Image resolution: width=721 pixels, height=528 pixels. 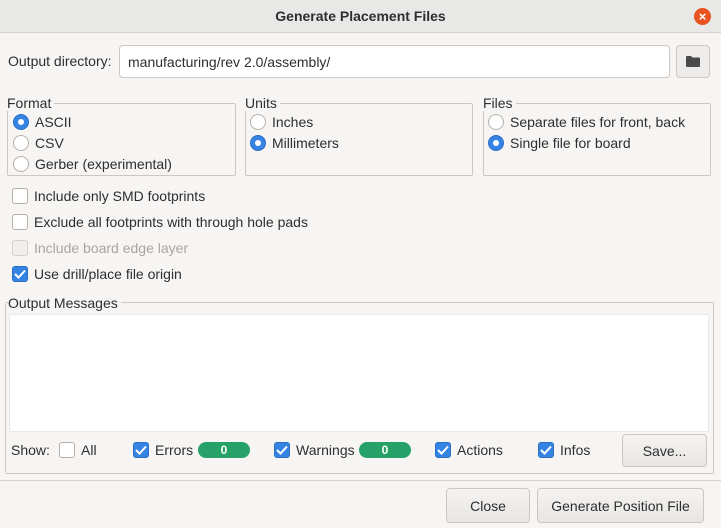 I want to click on units-millimeters-radio: Millimeters, so click(x=294, y=143).